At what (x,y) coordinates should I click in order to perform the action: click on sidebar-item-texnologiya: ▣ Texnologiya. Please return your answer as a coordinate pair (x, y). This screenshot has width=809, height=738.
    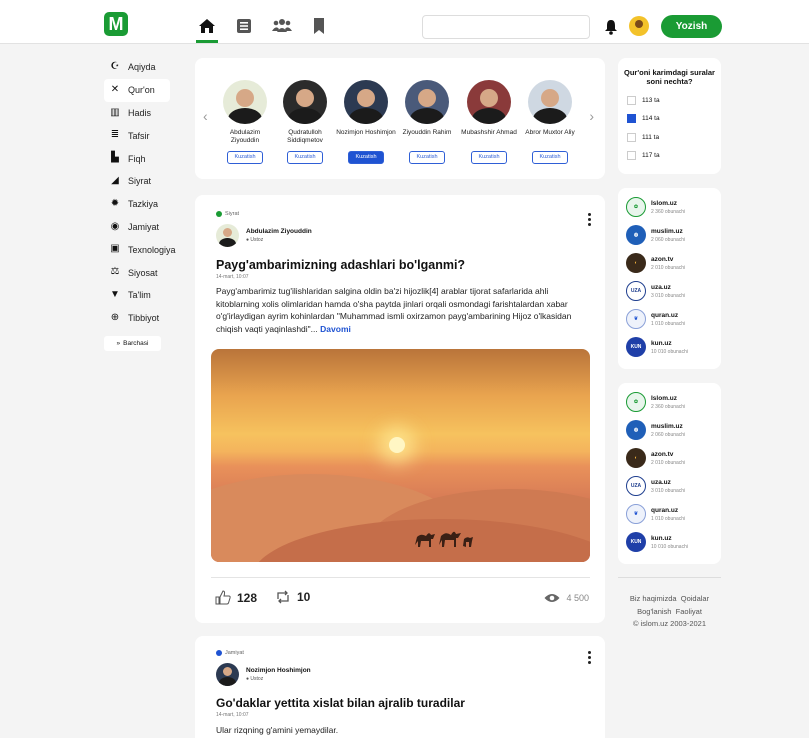
    Looking at the image, I should click on (142, 249).